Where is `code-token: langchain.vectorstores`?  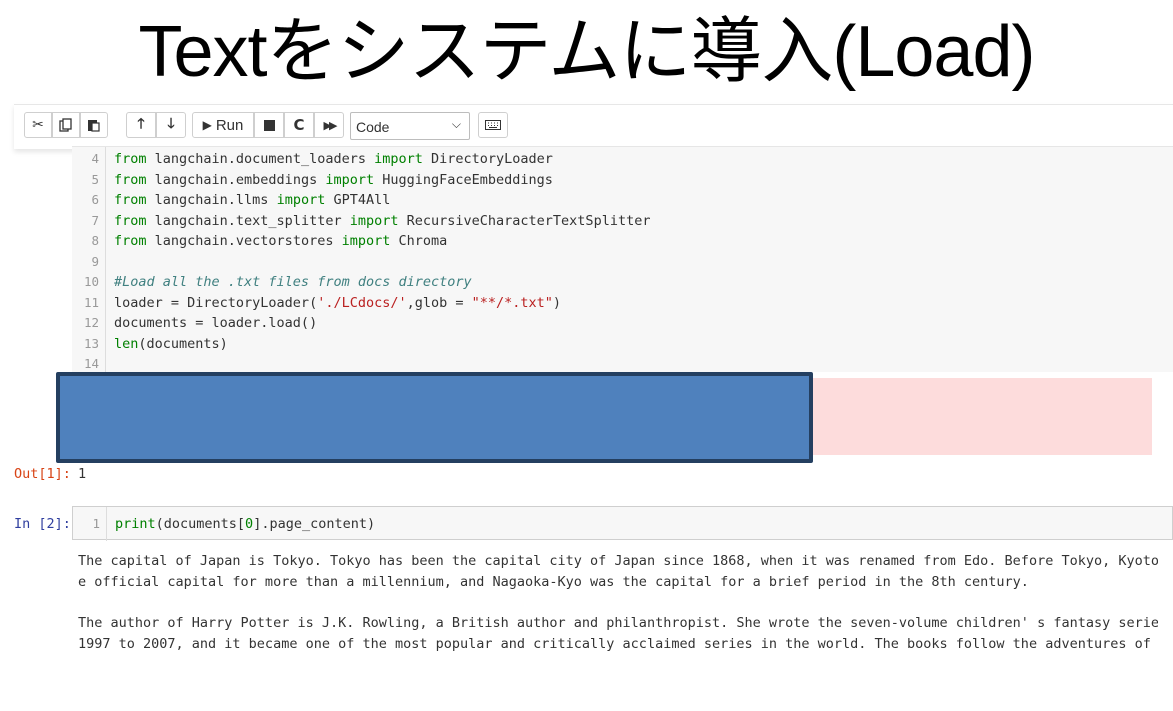 code-token: langchain.vectorstores is located at coordinates (244, 241).